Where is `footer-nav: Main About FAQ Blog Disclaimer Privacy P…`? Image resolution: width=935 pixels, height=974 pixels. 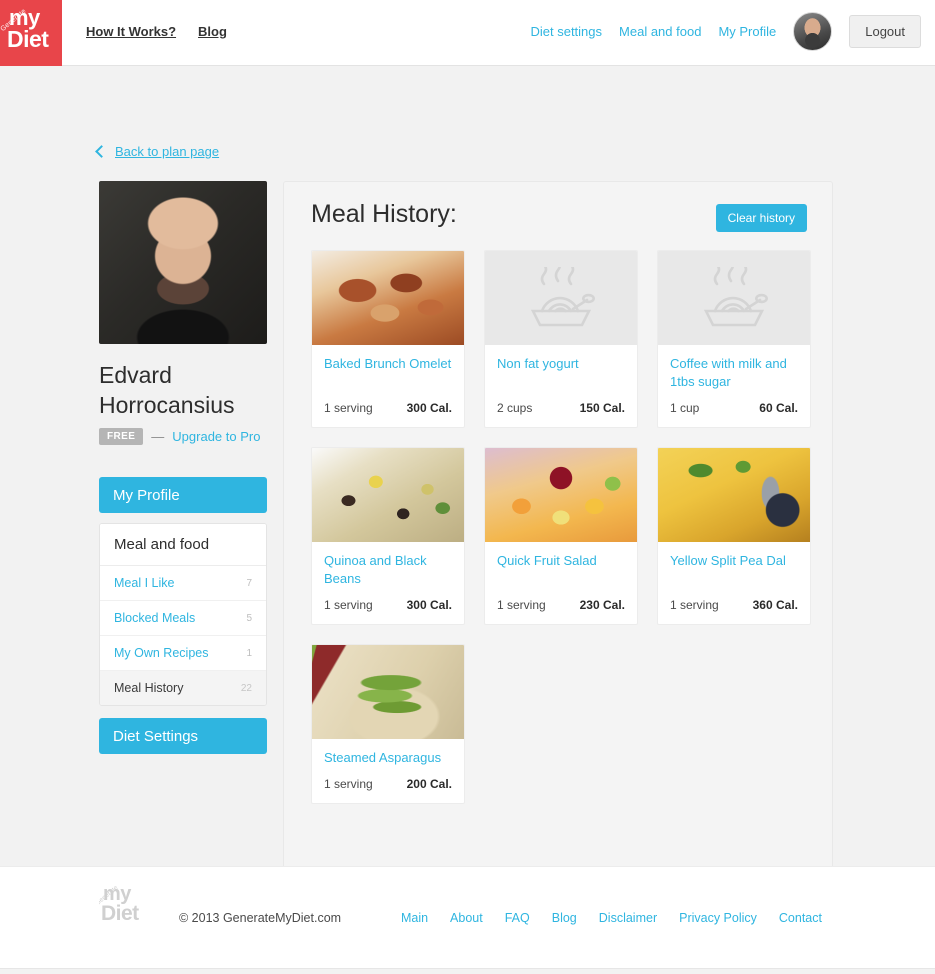
footer-nav: Main About FAQ Blog Disclaimer Privacy P… is located at coordinates (611, 918).